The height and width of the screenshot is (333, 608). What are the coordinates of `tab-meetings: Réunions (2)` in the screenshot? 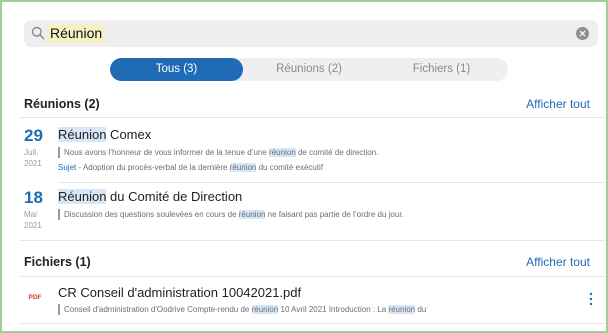 It's located at (309, 69).